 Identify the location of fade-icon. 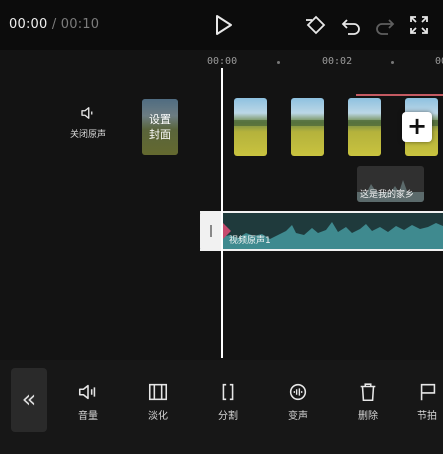
(158, 392).